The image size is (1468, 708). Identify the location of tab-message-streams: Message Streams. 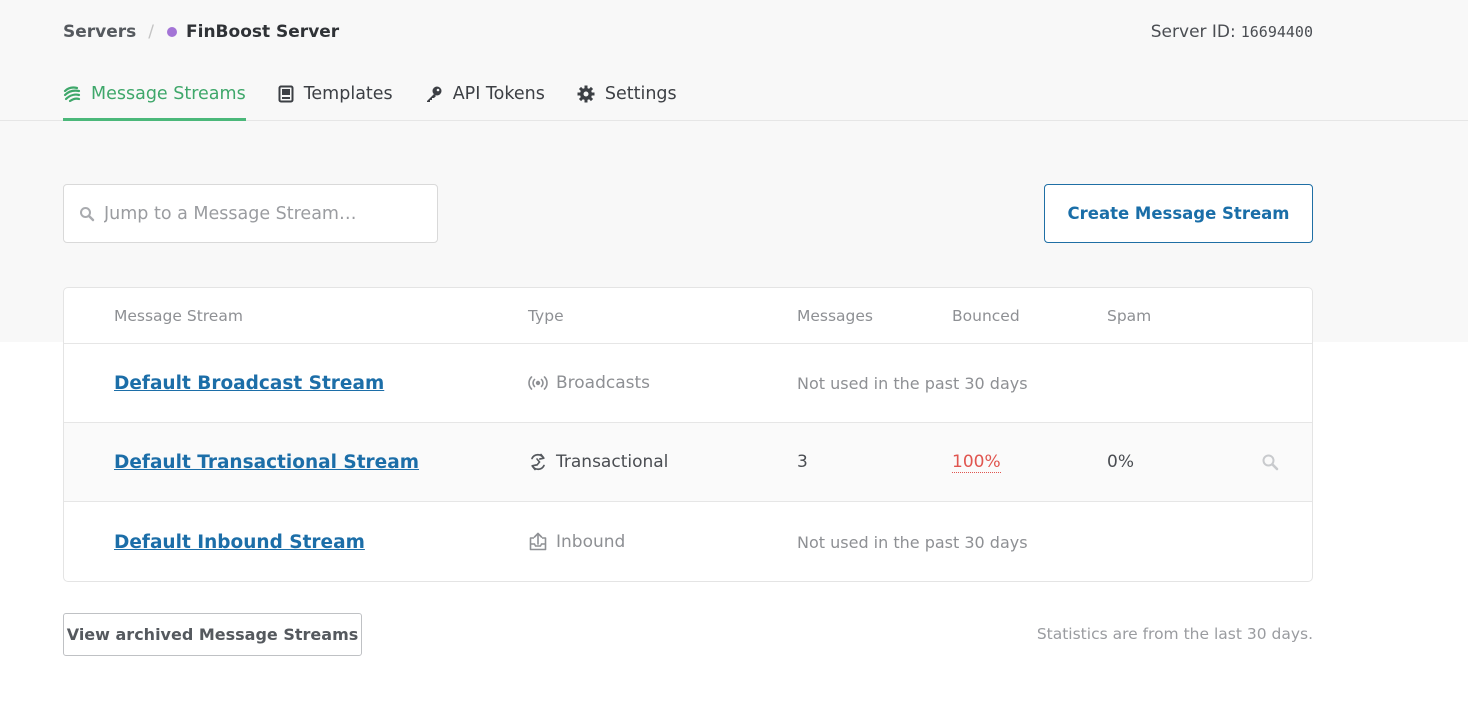
(154, 96).